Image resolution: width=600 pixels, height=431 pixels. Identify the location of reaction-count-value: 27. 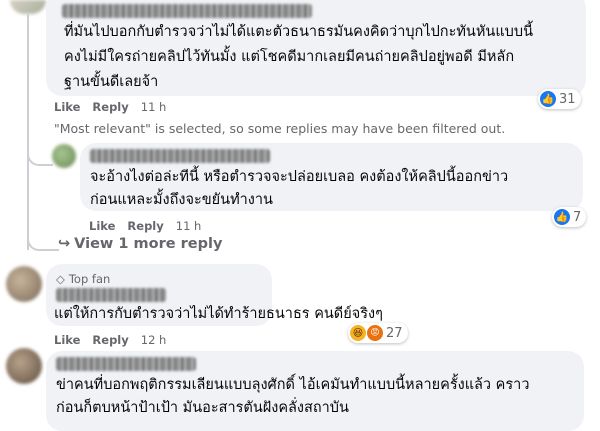
(394, 333).